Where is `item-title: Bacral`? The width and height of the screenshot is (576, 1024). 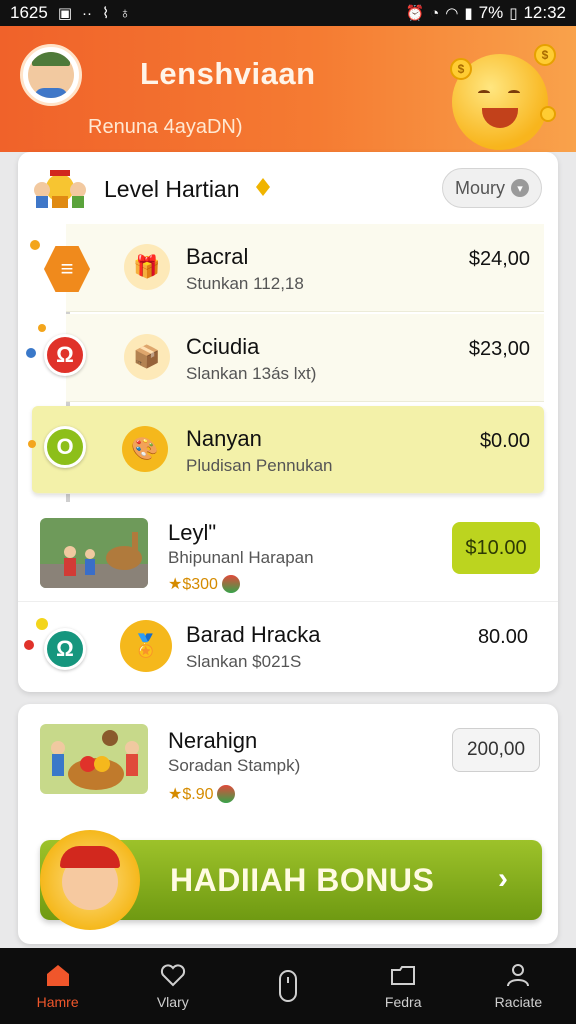 item-title: Bacral is located at coordinates (217, 256).